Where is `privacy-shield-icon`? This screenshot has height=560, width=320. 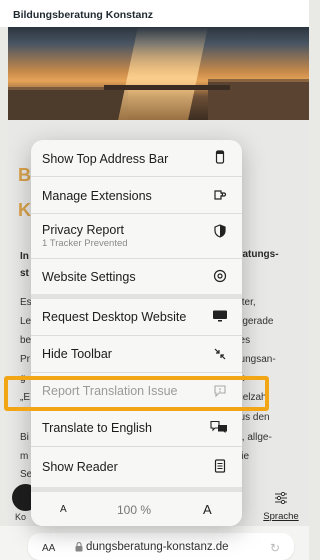
privacy-shield-icon is located at coordinates (220, 231).